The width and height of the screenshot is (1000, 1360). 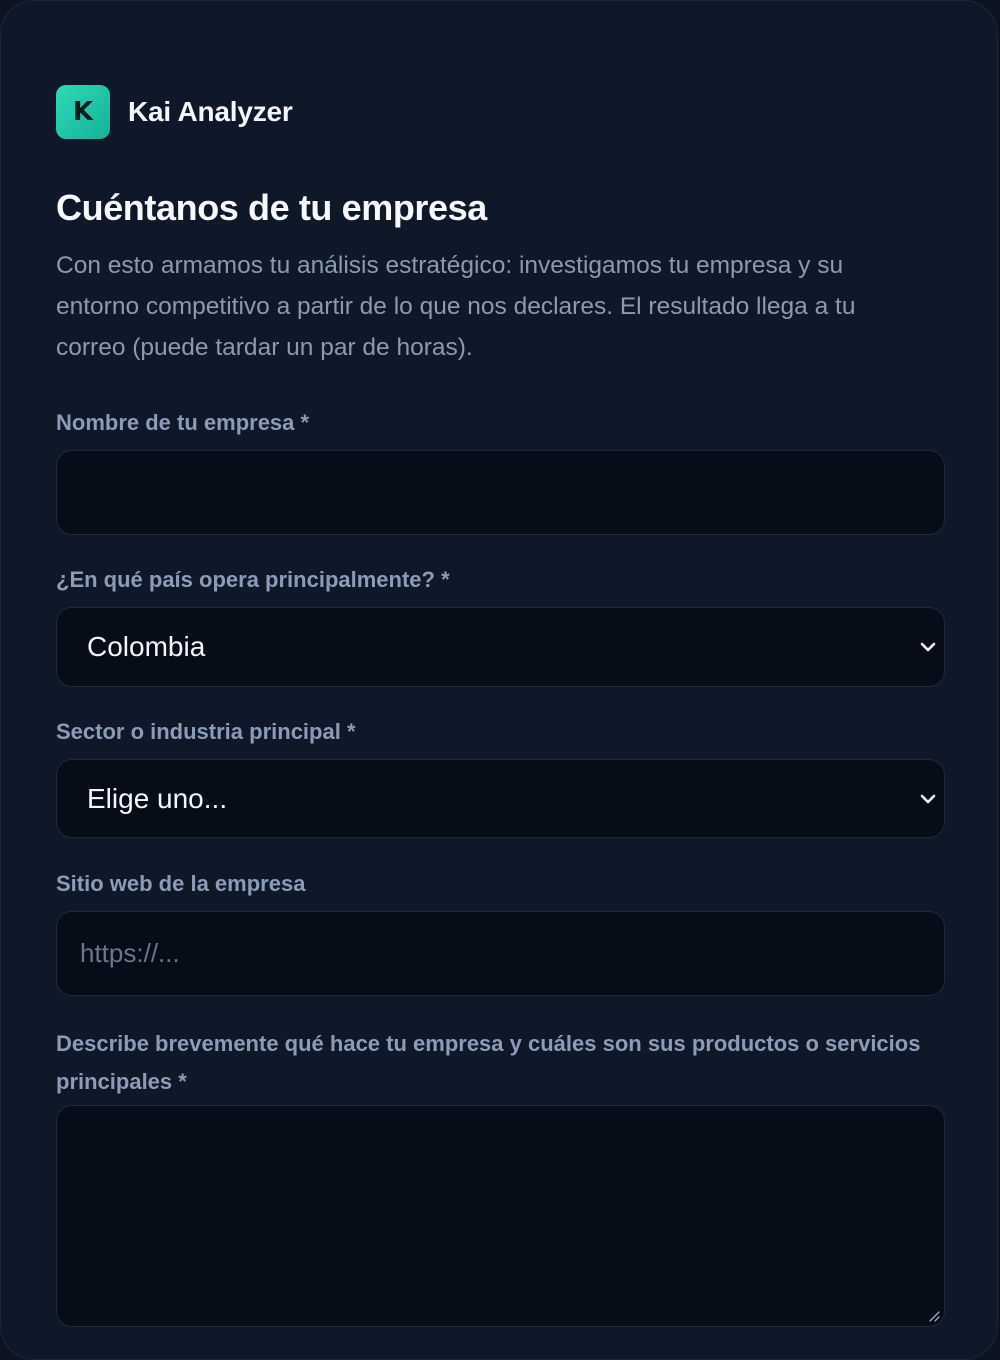 I want to click on brand: K Kai Analyzer, so click(x=174, y=112).